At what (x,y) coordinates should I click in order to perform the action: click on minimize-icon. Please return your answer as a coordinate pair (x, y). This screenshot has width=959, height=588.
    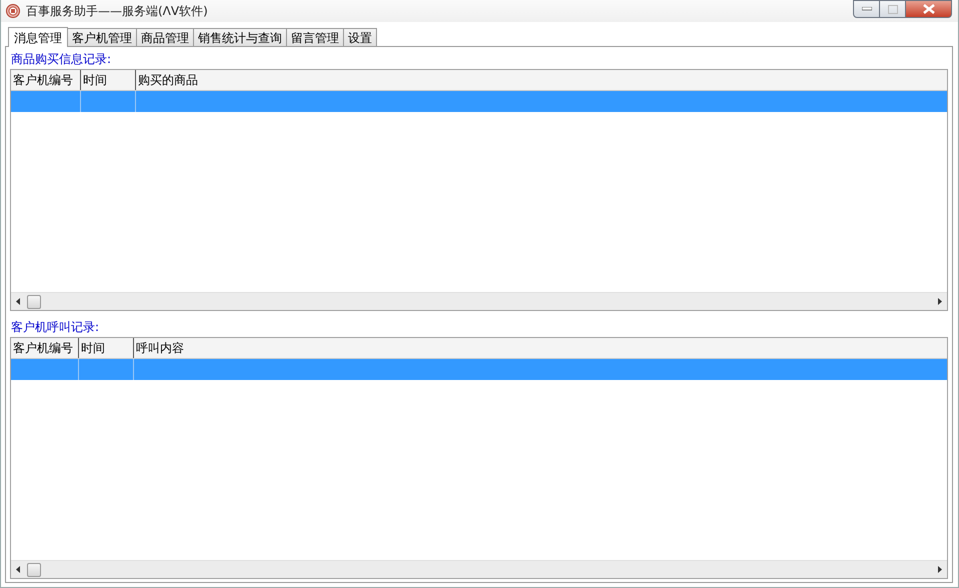
    Looking at the image, I should click on (867, 9).